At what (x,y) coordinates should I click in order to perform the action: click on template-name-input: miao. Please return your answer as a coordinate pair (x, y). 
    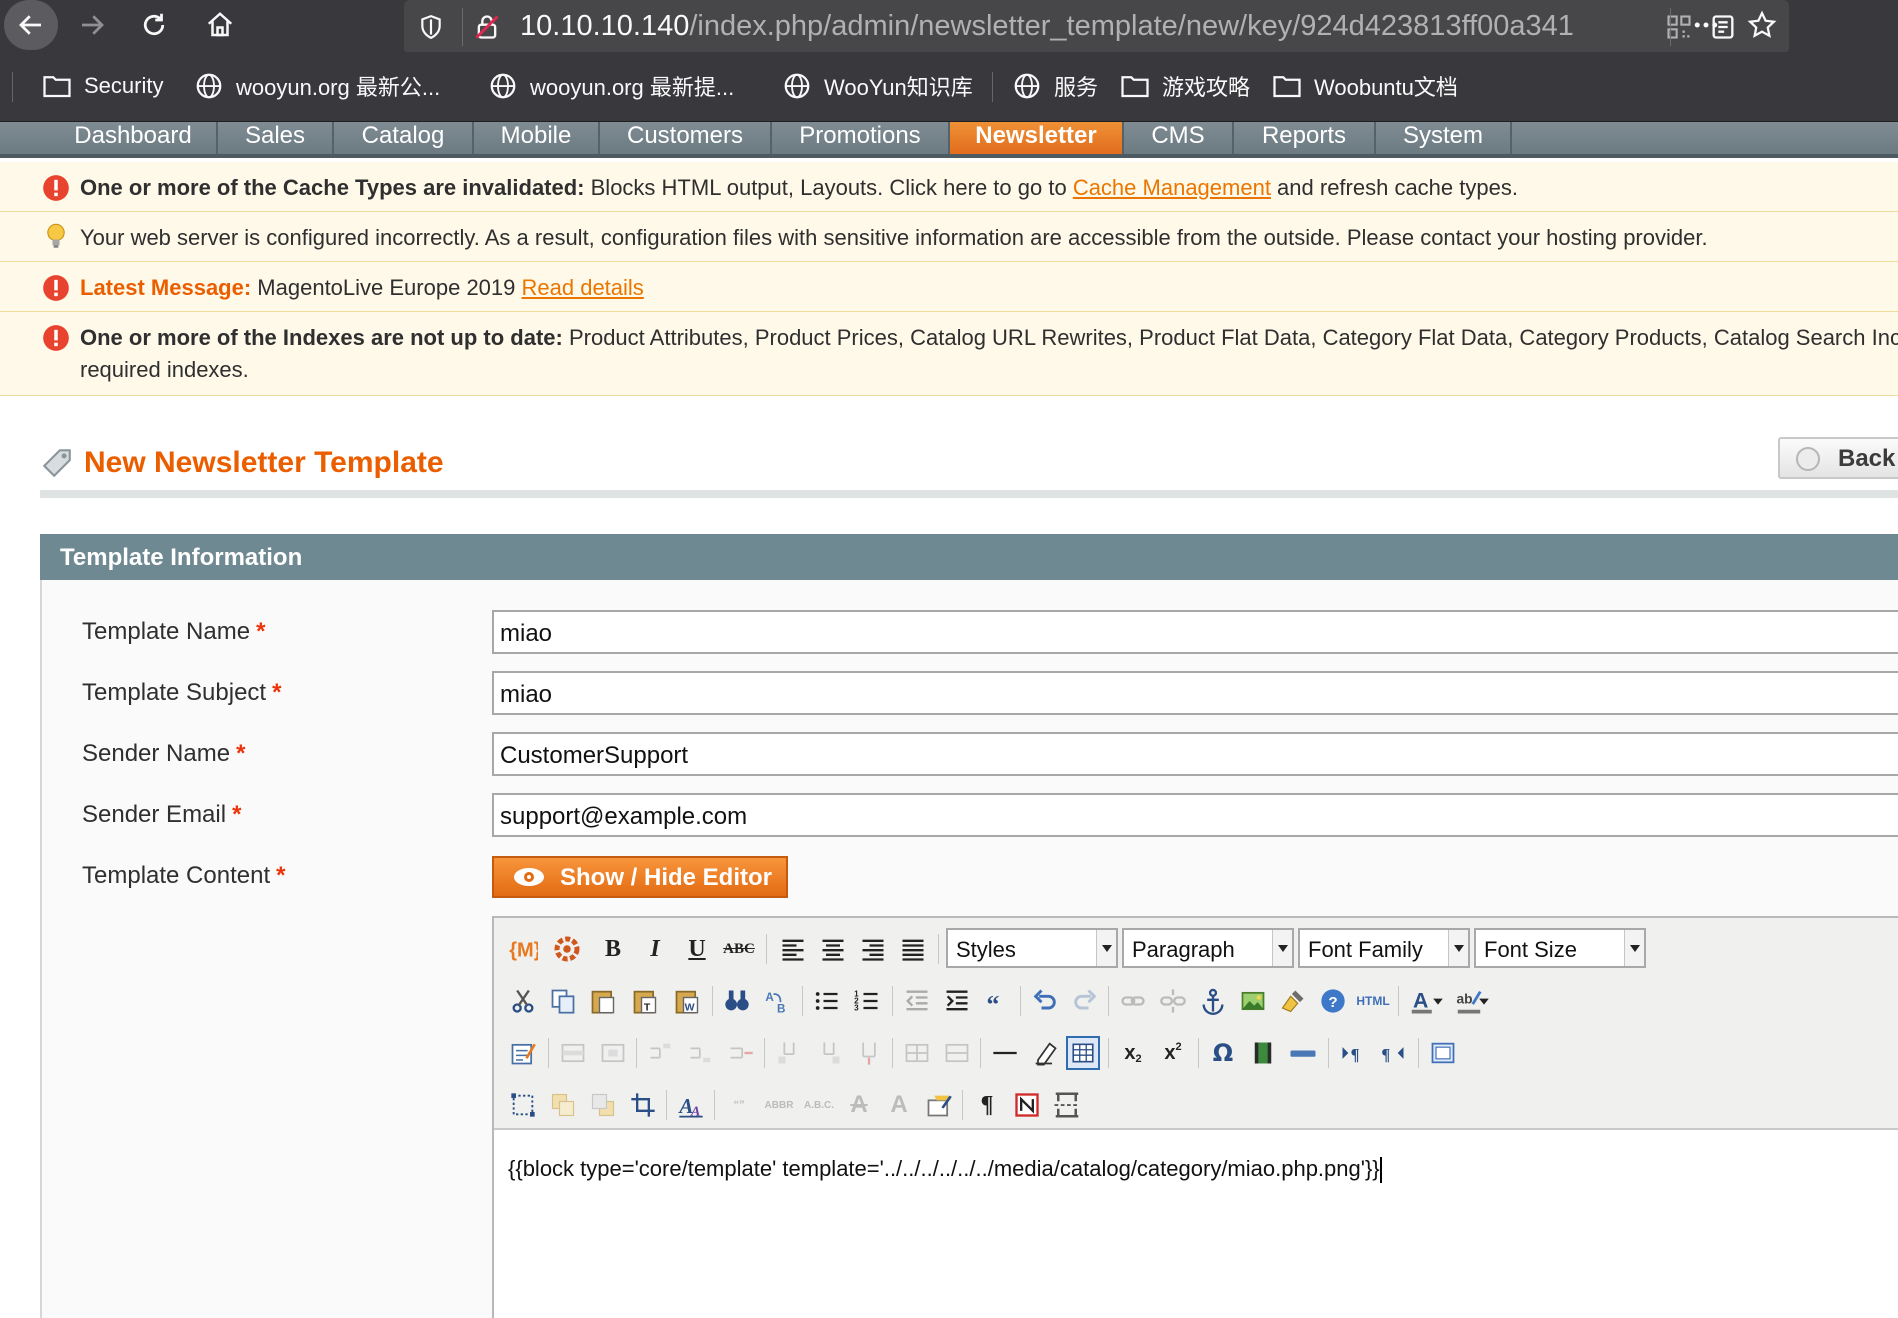
    Looking at the image, I should click on (1195, 632).